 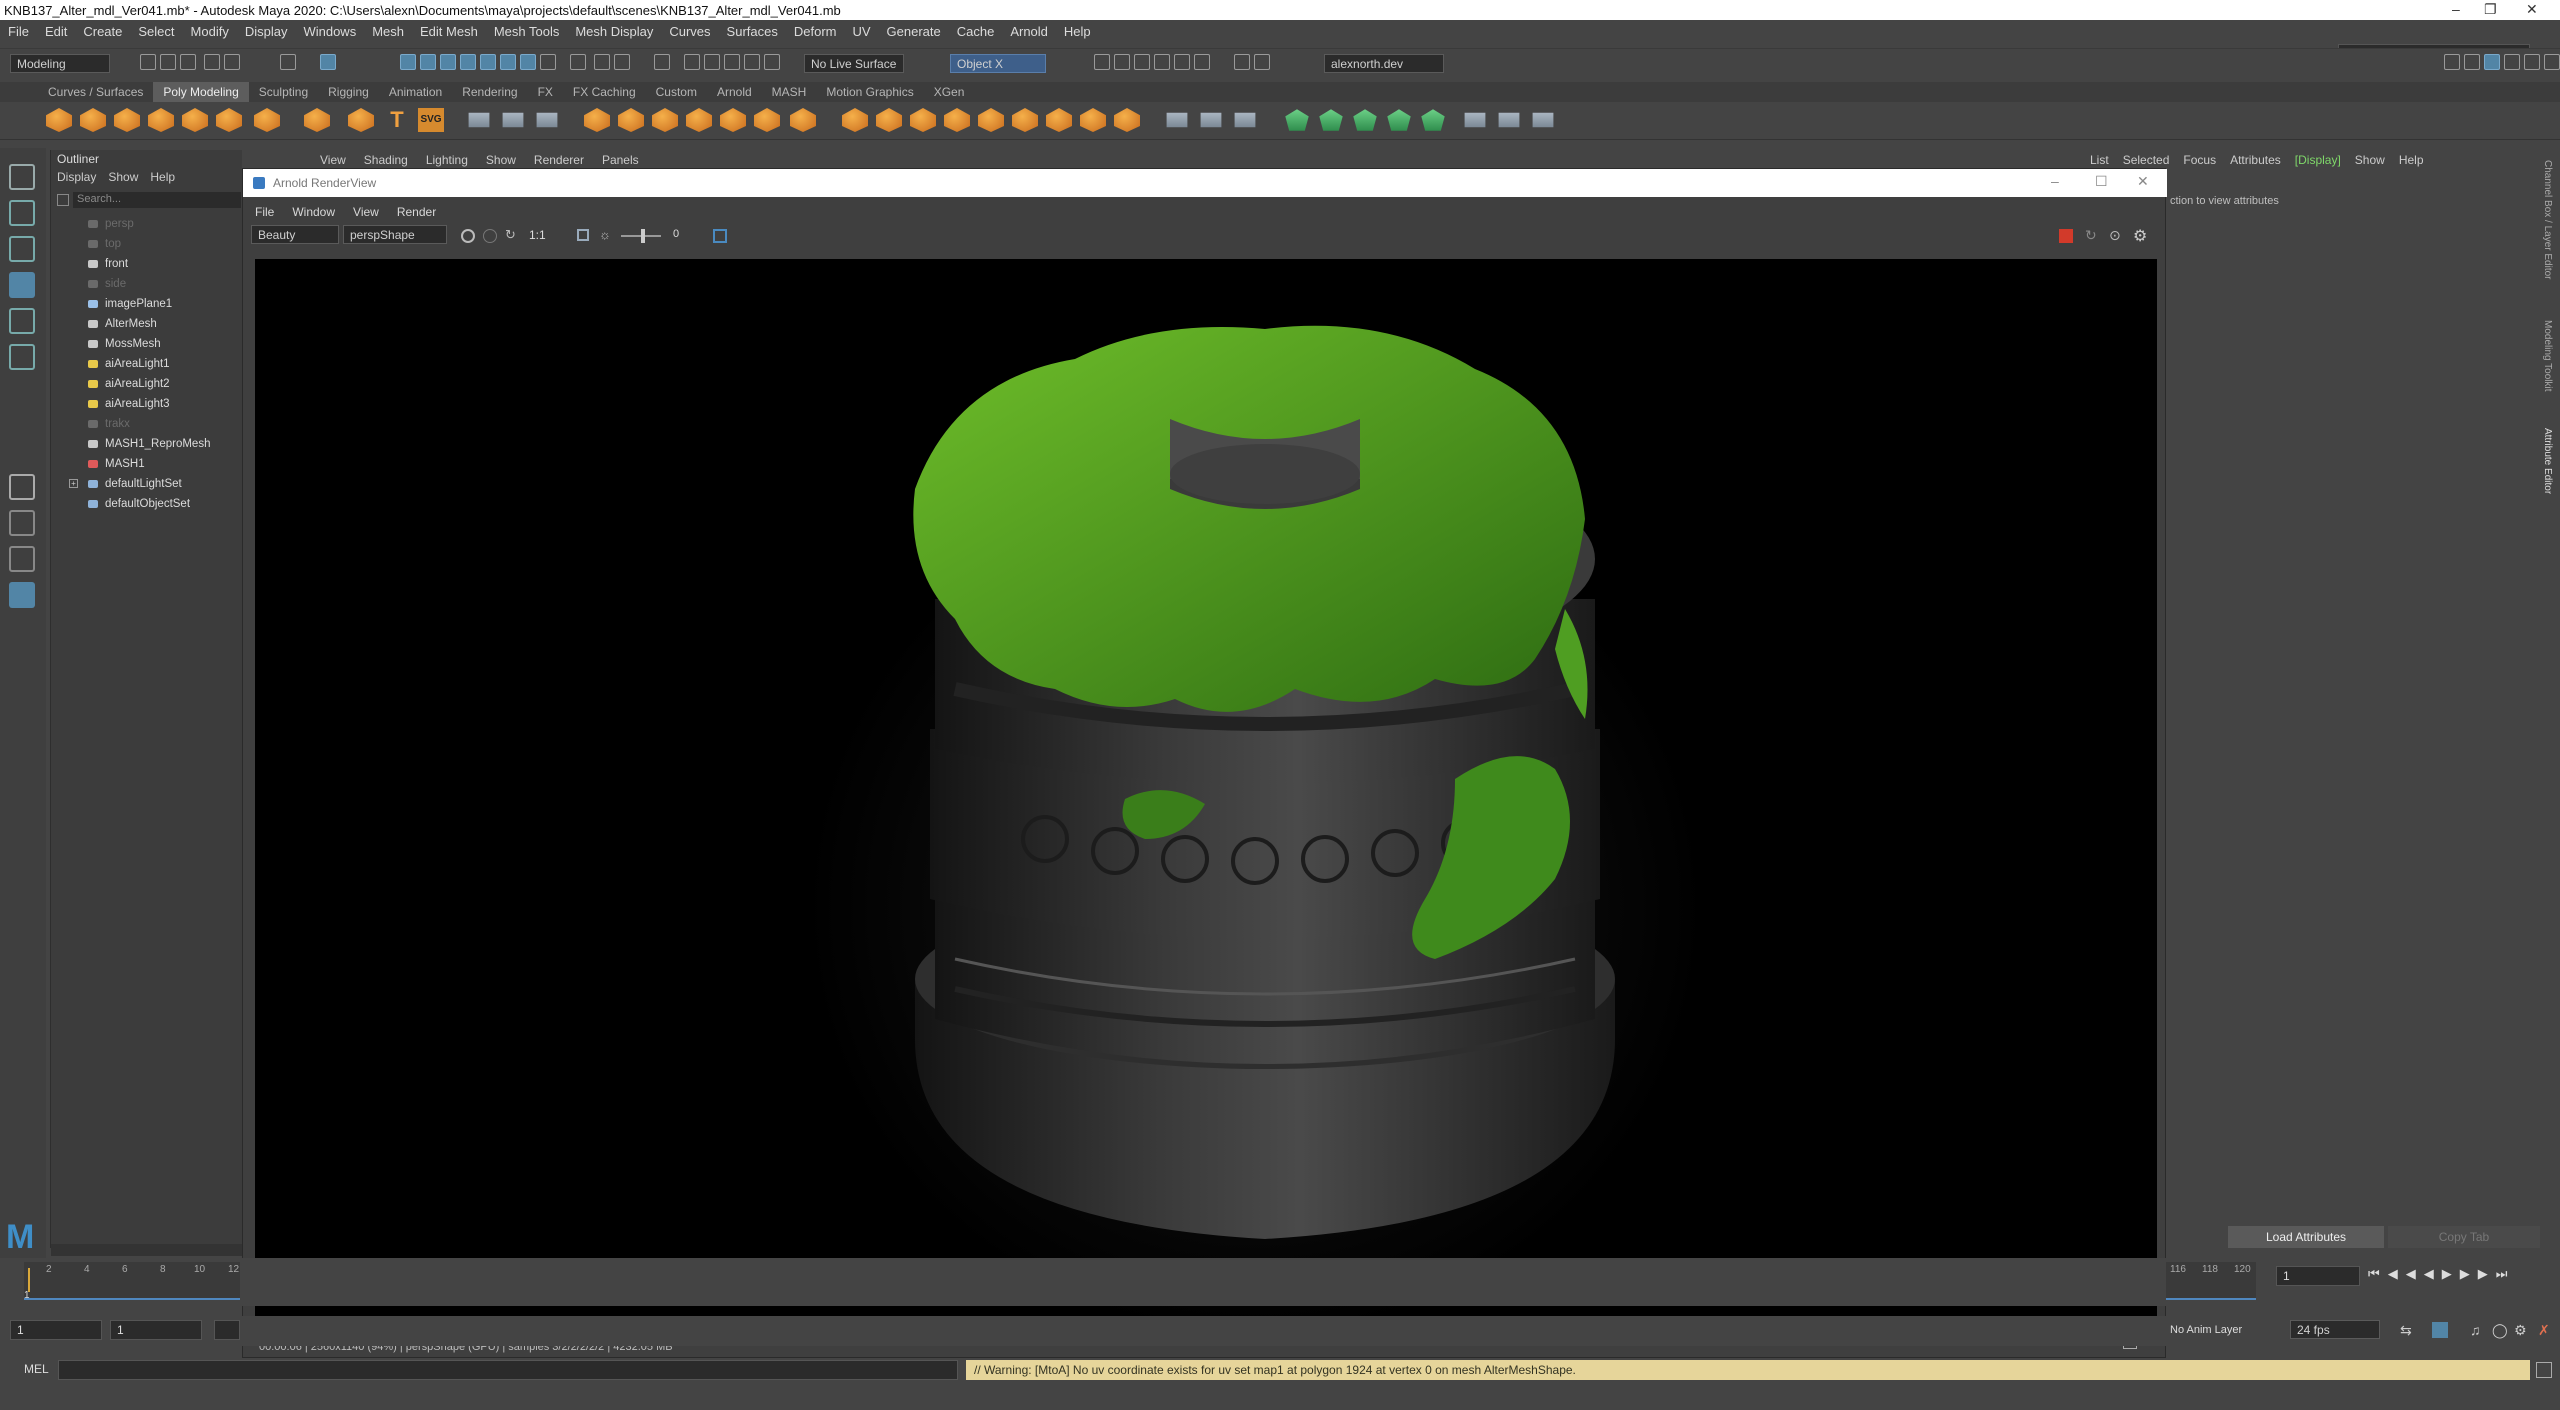 What do you see at coordinates (2411, 160) in the screenshot?
I see `ae-menu-help: Help` at bounding box center [2411, 160].